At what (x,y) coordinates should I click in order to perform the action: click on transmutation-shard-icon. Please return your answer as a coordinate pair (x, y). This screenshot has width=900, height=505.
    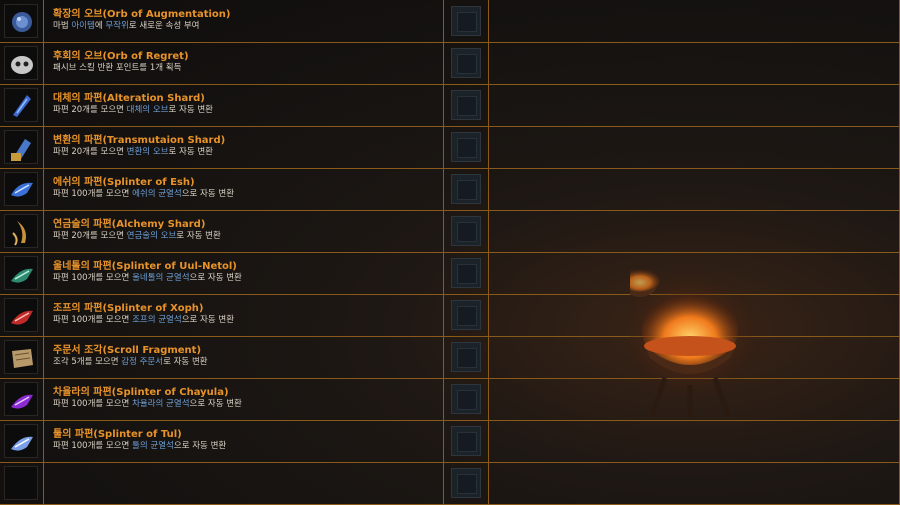
    Looking at the image, I should click on (21, 147).